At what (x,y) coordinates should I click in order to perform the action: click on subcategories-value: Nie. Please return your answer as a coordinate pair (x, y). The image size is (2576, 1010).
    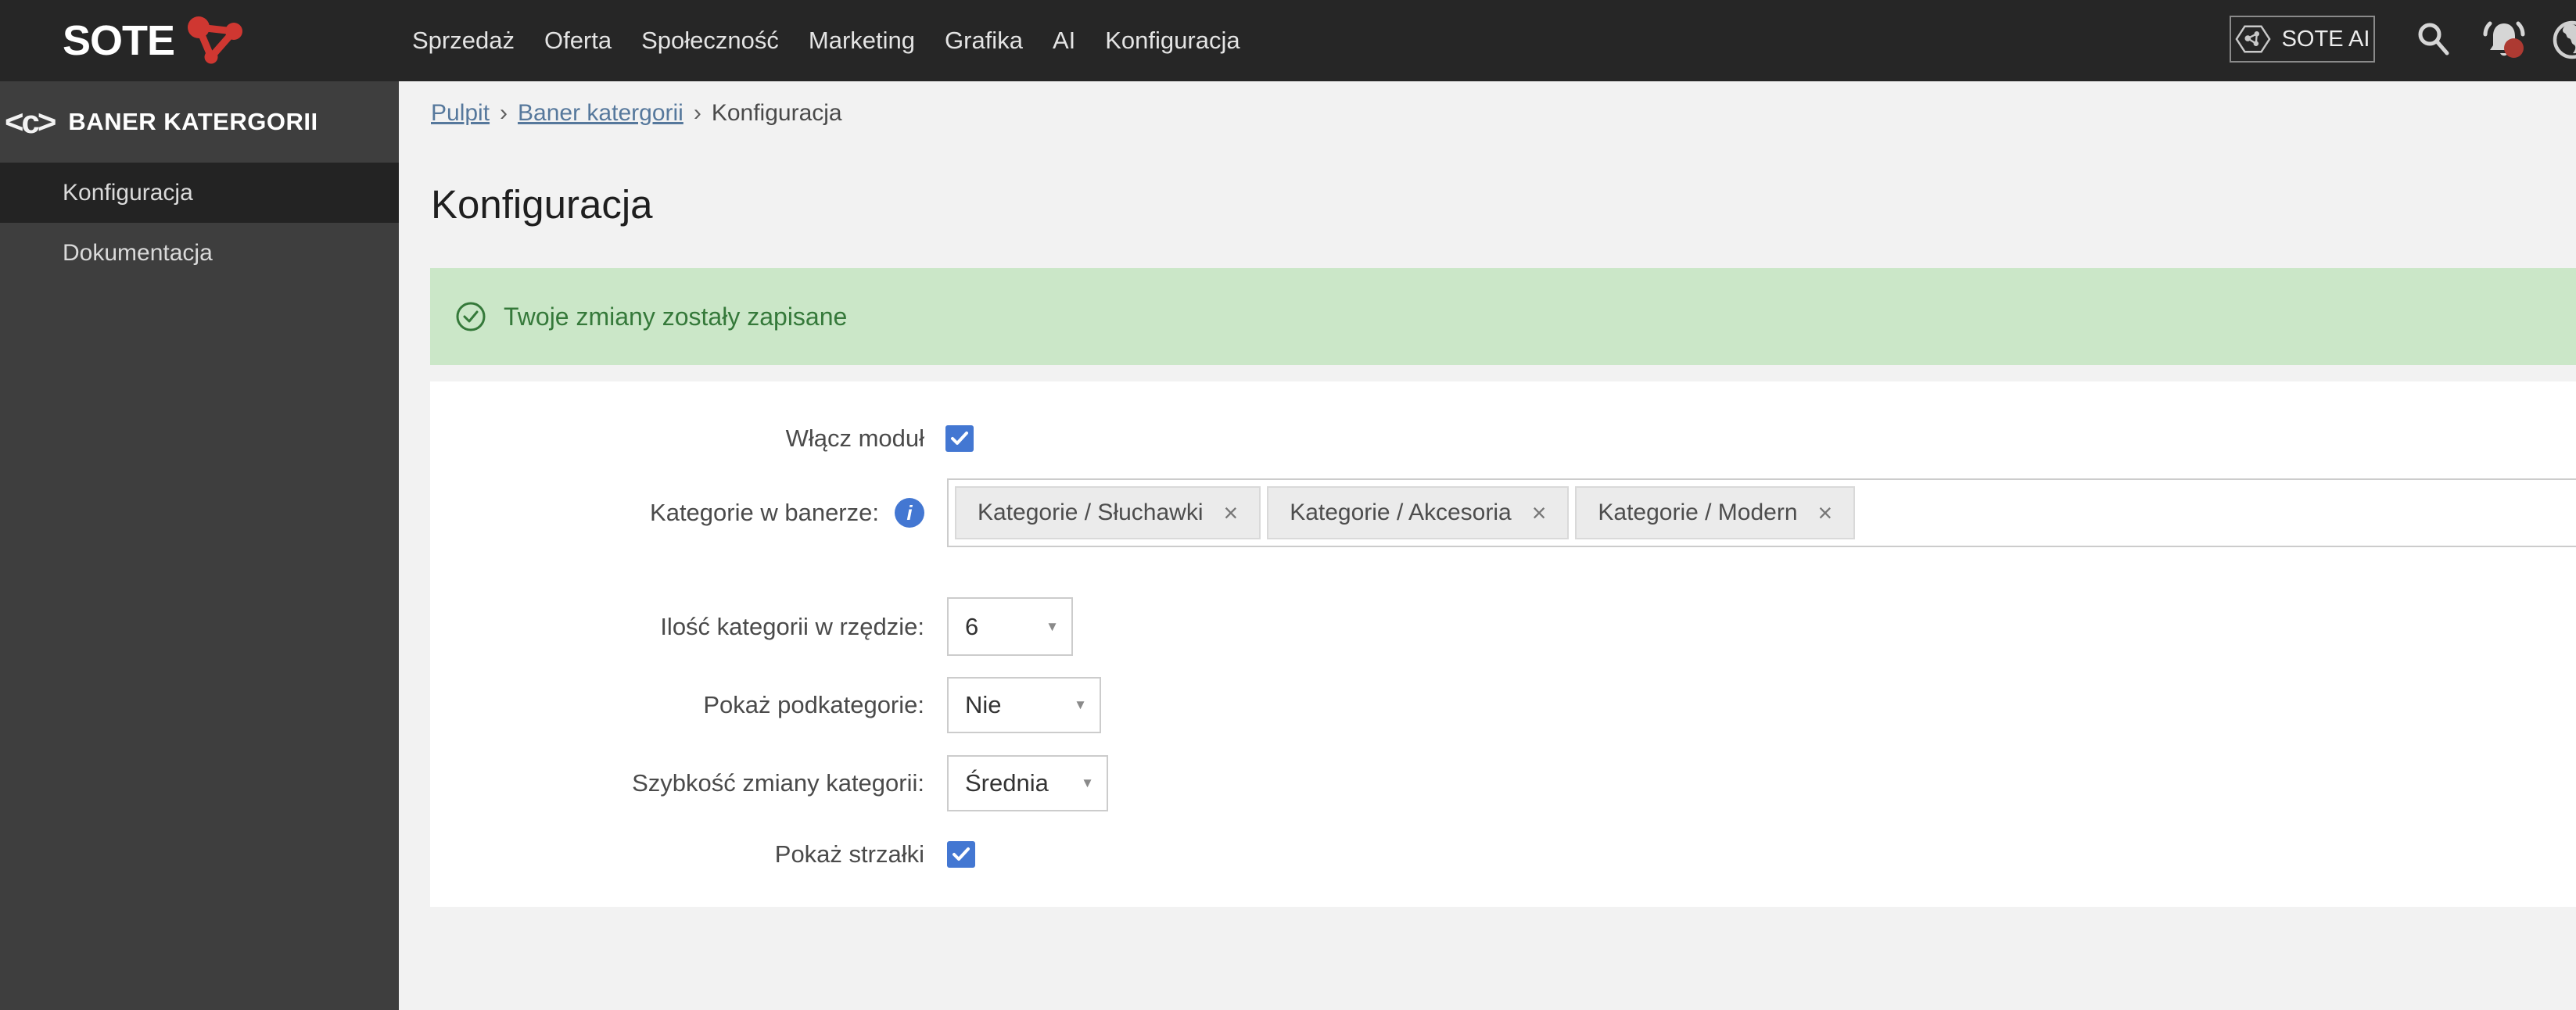
    Looking at the image, I should click on (983, 704).